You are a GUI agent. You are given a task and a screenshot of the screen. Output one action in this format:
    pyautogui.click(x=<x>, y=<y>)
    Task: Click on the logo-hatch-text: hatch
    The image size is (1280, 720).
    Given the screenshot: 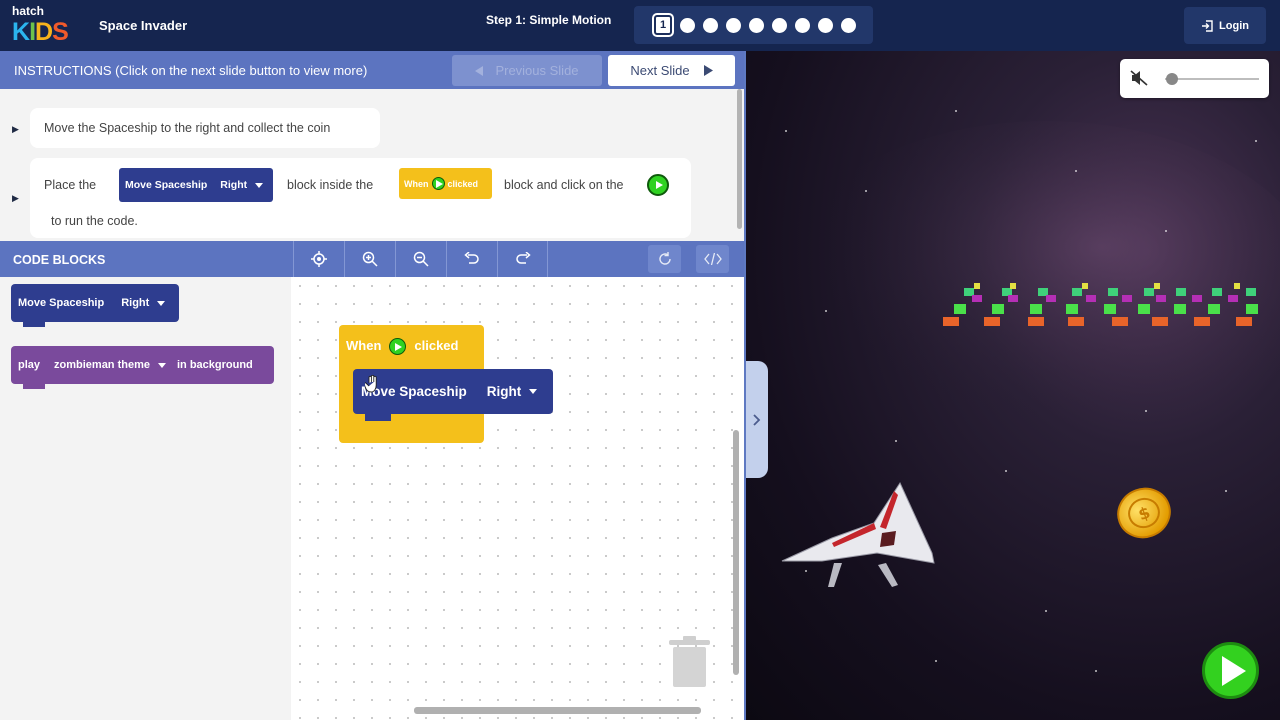 What is the action you would take?
    pyautogui.click(x=28, y=11)
    